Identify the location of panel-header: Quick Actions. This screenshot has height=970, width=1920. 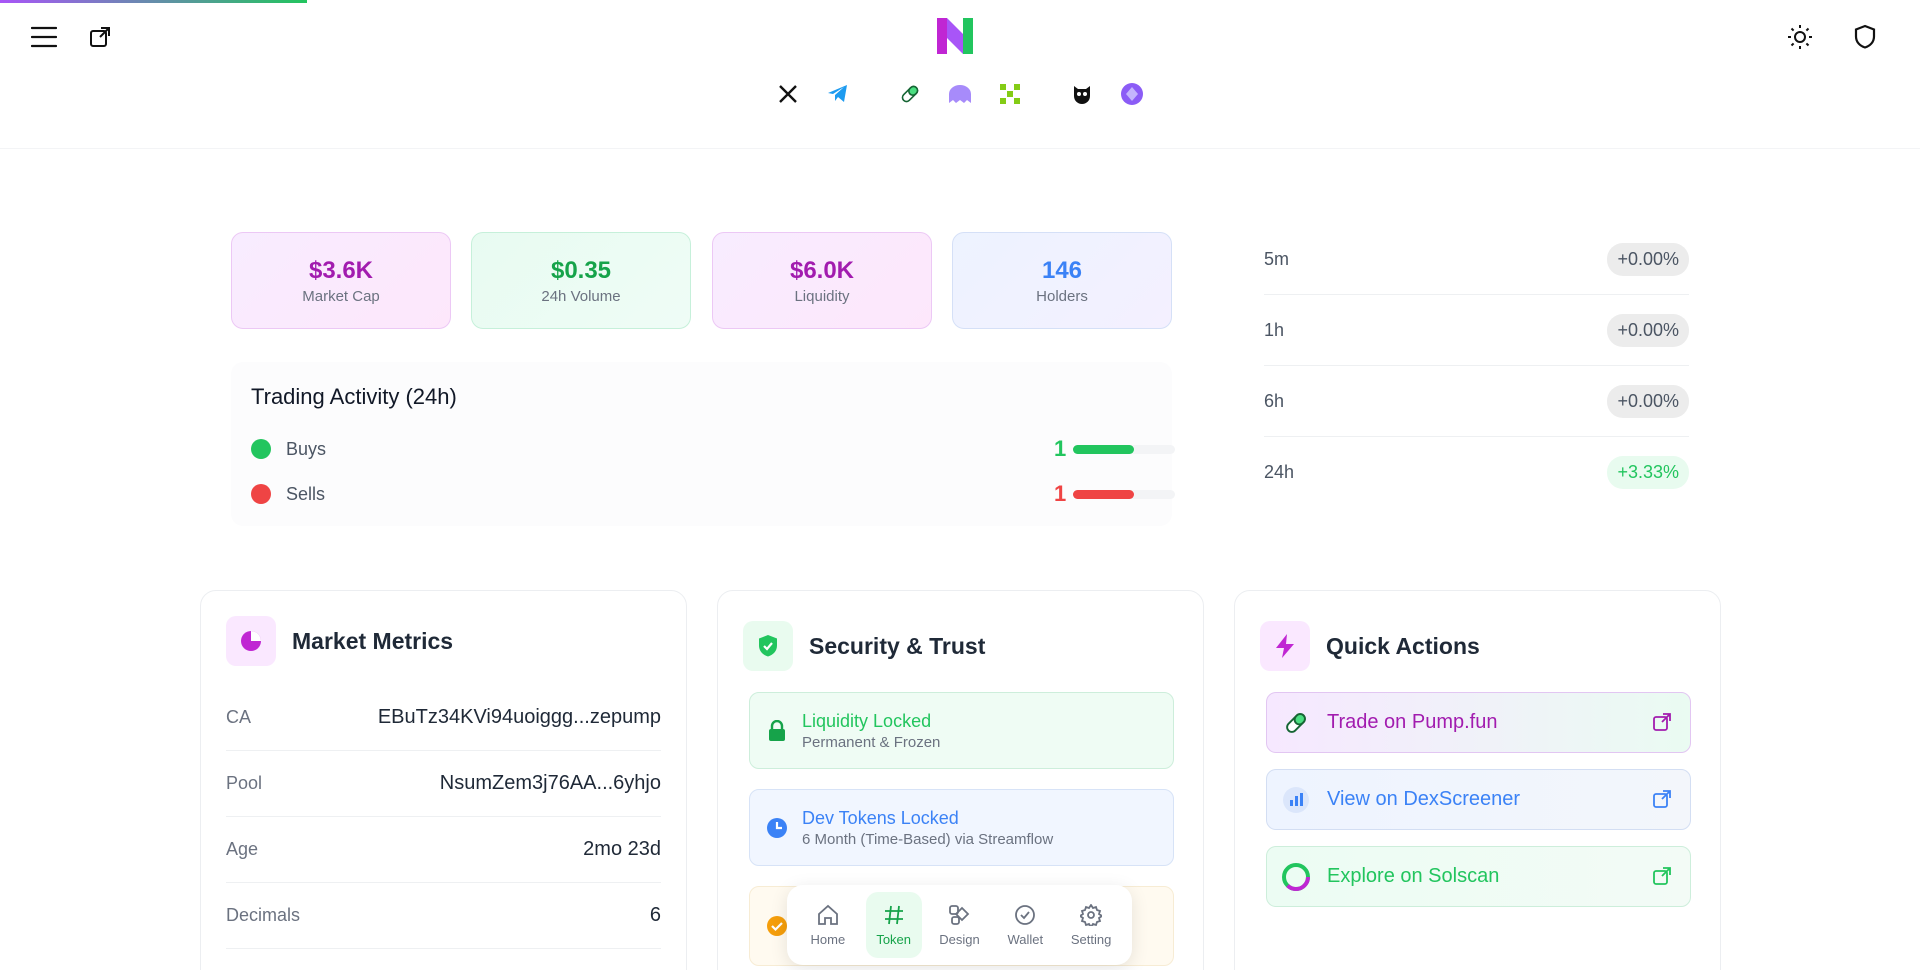
(1370, 646).